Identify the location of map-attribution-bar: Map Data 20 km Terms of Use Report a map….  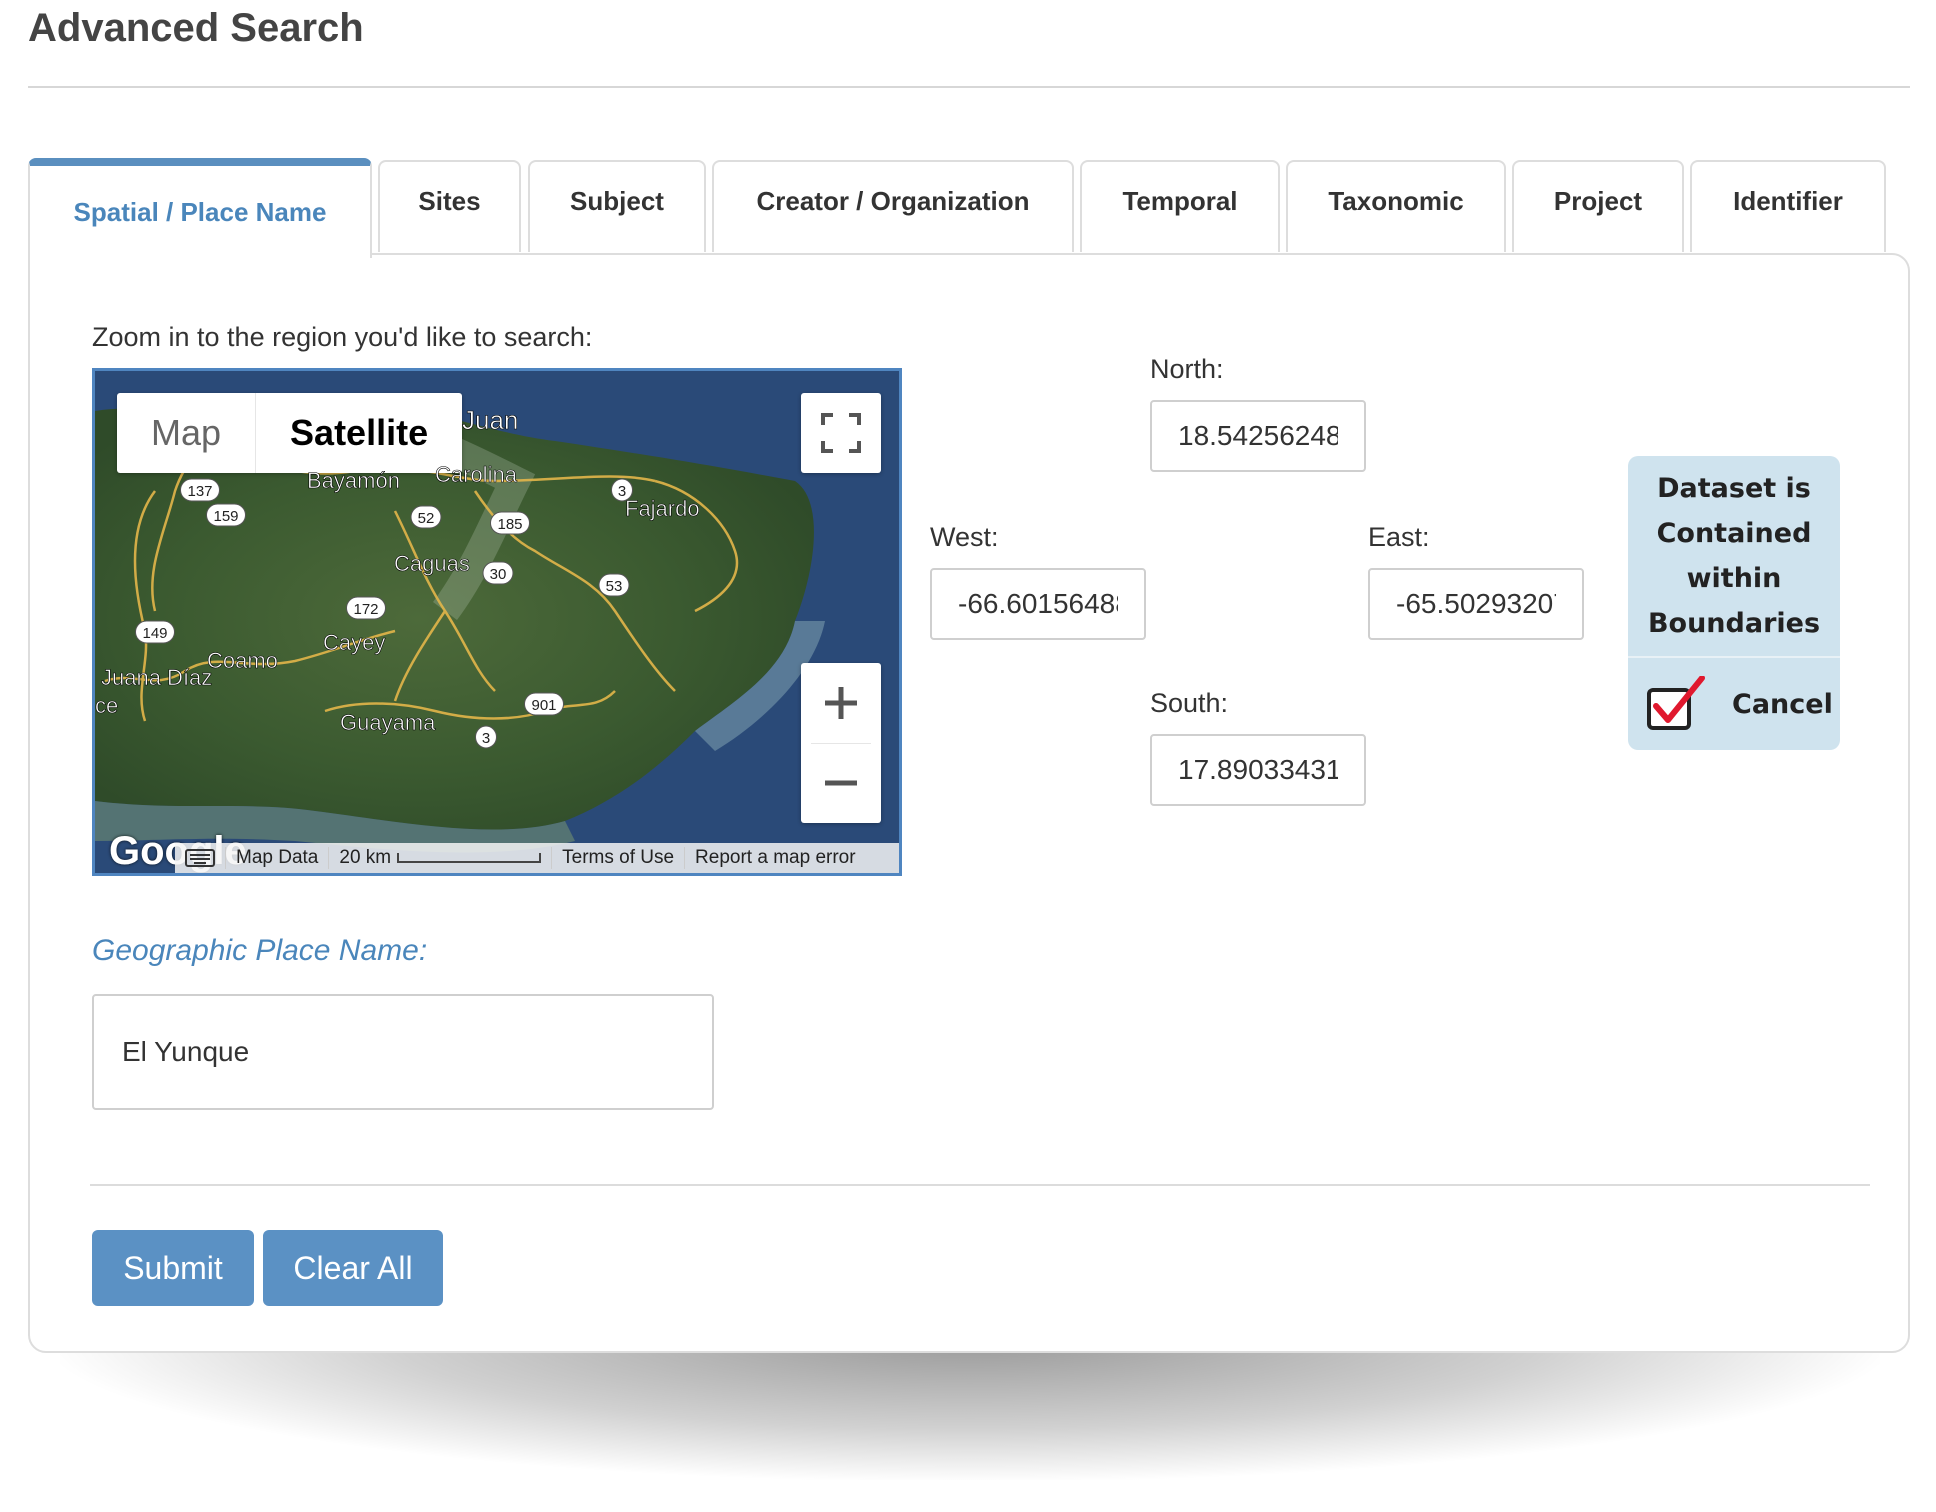
(537, 858).